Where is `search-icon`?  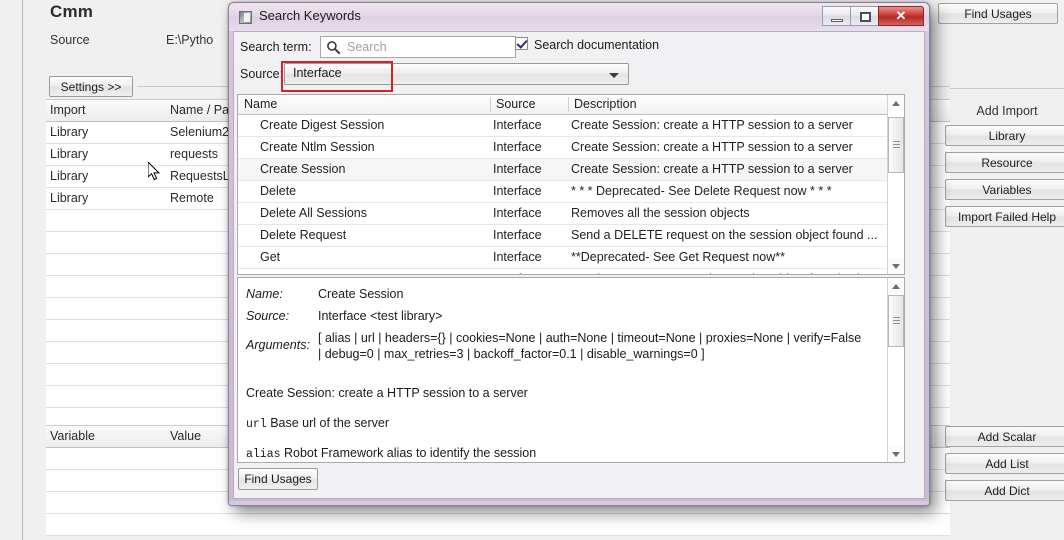 search-icon is located at coordinates (334, 48).